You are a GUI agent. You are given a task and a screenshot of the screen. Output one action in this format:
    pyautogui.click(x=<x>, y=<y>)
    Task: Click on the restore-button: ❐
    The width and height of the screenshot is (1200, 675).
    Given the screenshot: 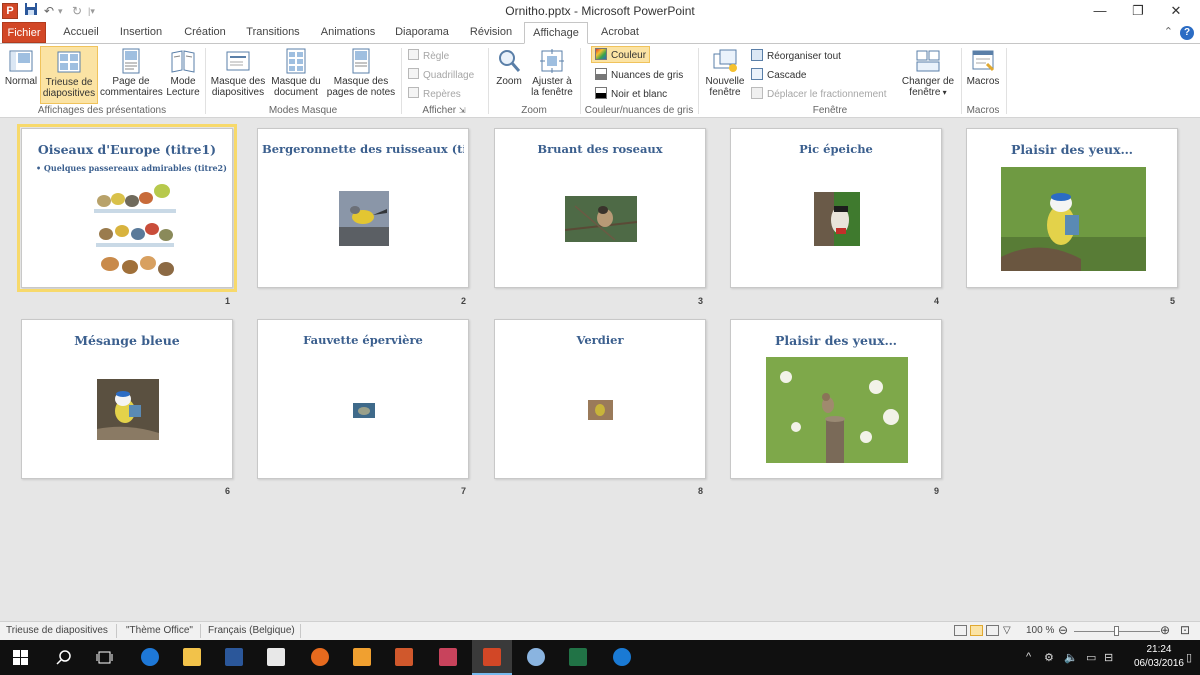 What is the action you would take?
    pyautogui.click(x=1138, y=11)
    